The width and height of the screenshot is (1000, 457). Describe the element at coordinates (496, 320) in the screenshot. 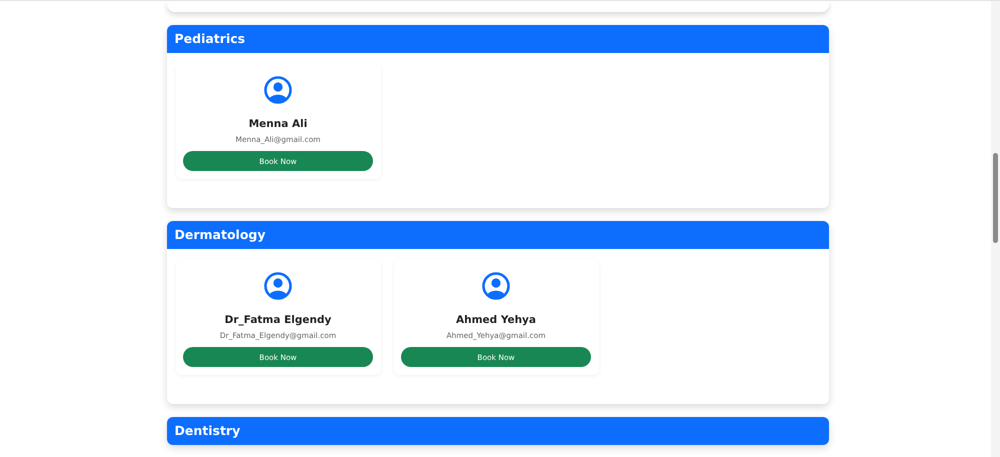

I see `doctor-name: Ahmed Yehya` at that location.